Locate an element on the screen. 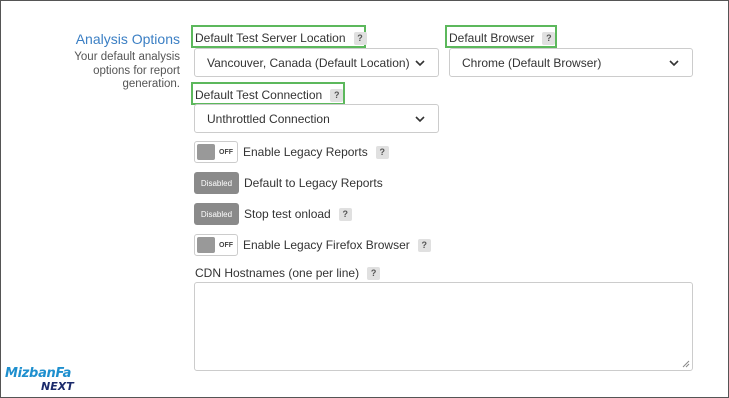 Image resolution: width=729 pixels, height=398 pixels. default-legacy-label: Default to Legacy Reports is located at coordinates (313, 183).